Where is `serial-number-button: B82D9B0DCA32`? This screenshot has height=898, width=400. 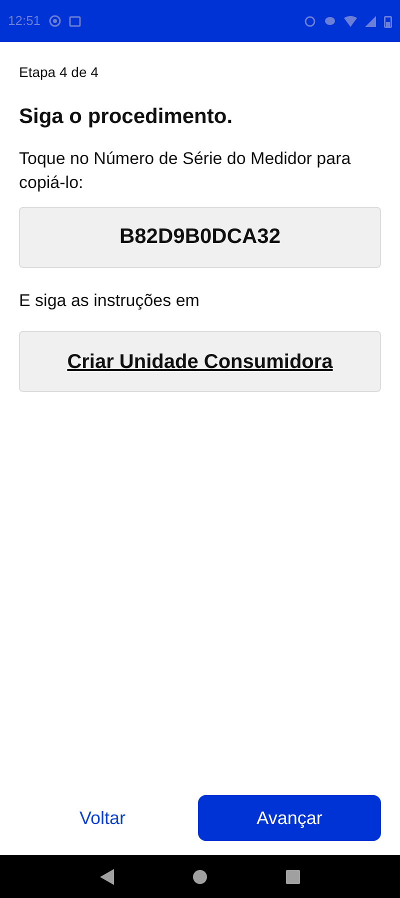
serial-number-button: B82D9B0DCA32 is located at coordinates (200, 237).